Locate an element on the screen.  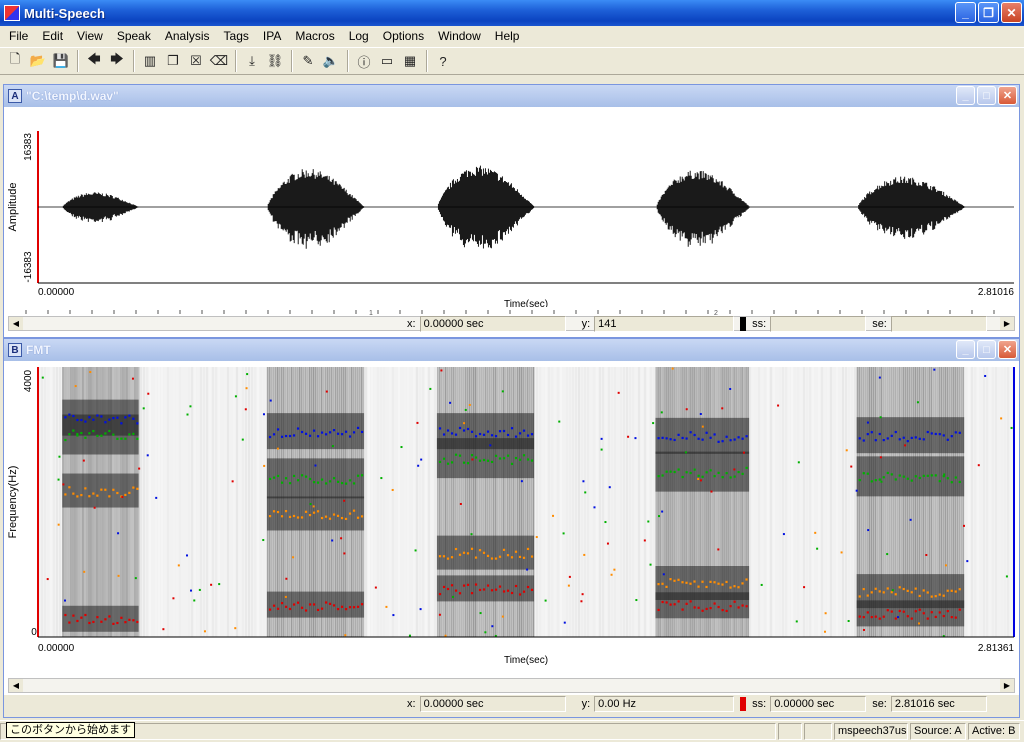
formant-window-titlebar: B FMT _ □ ✕ is located at coordinates (511, 350).